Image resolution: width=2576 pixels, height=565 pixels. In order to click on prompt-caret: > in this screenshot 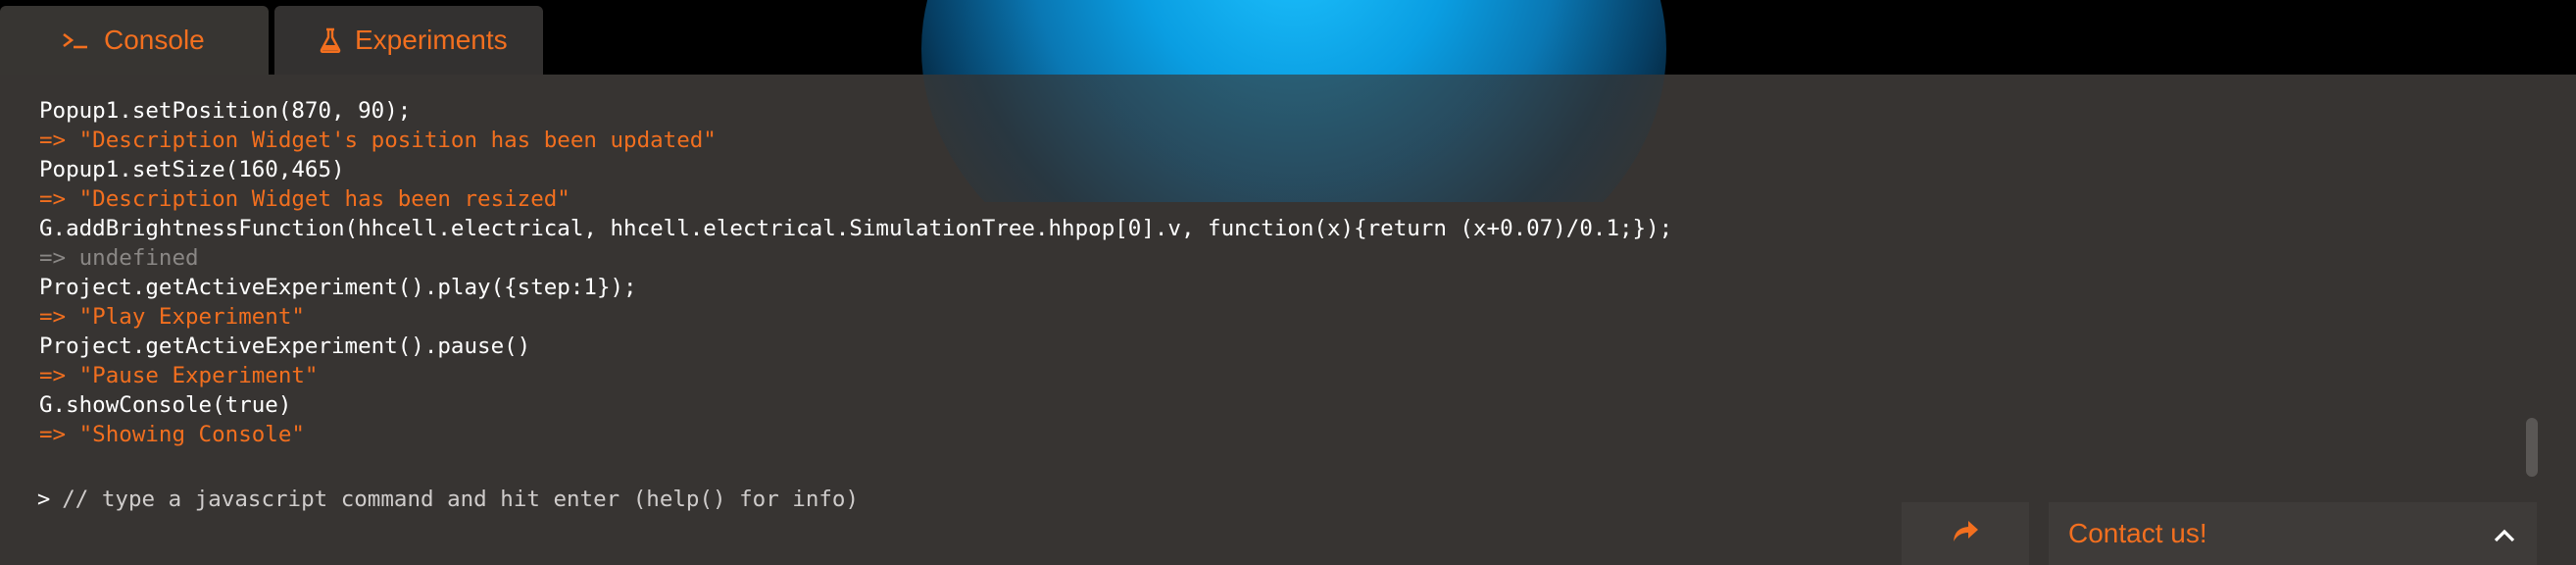, I will do `click(44, 499)`.